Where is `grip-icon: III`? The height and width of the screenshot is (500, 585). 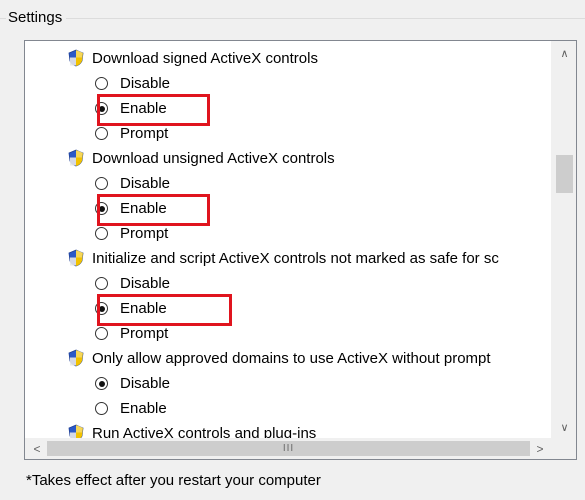 grip-icon: III is located at coordinates (288, 448).